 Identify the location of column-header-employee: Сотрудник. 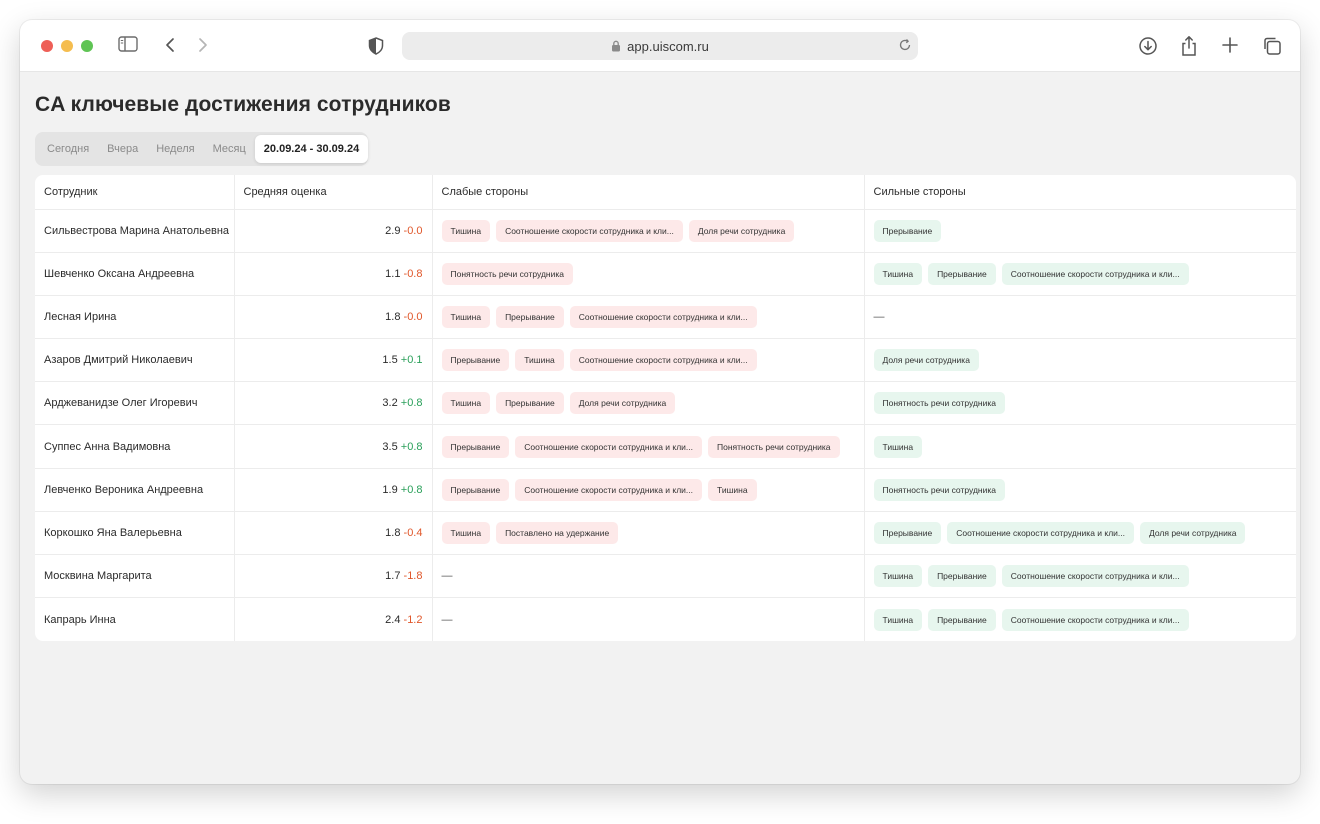
(134, 192).